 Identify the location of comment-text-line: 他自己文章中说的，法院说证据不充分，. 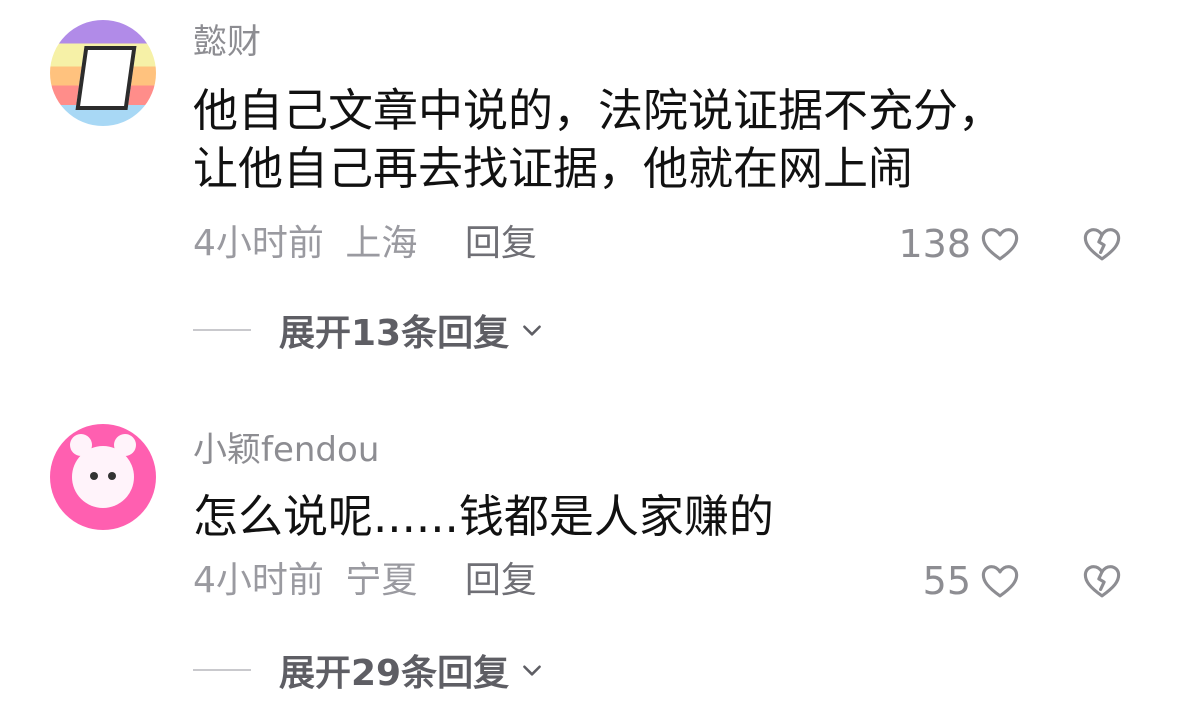
(598, 110).